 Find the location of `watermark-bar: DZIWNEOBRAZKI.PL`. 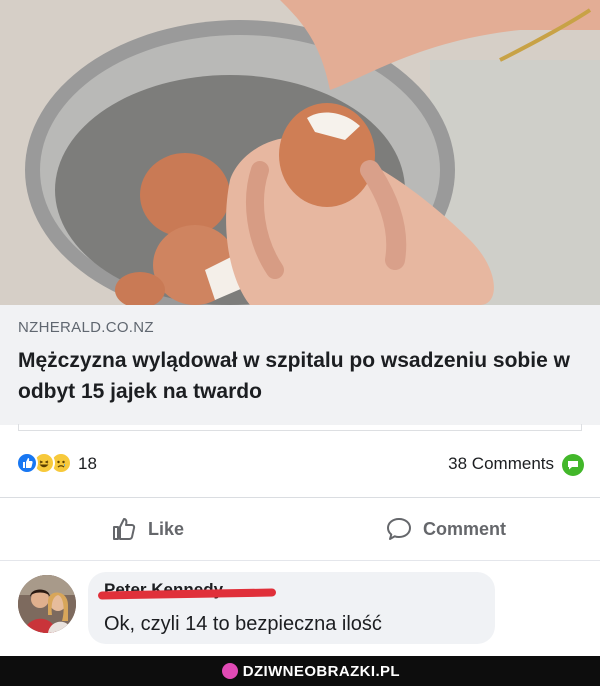

watermark-bar: DZIWNEOBRAZKI.PL is located at coordinates (300, 671).